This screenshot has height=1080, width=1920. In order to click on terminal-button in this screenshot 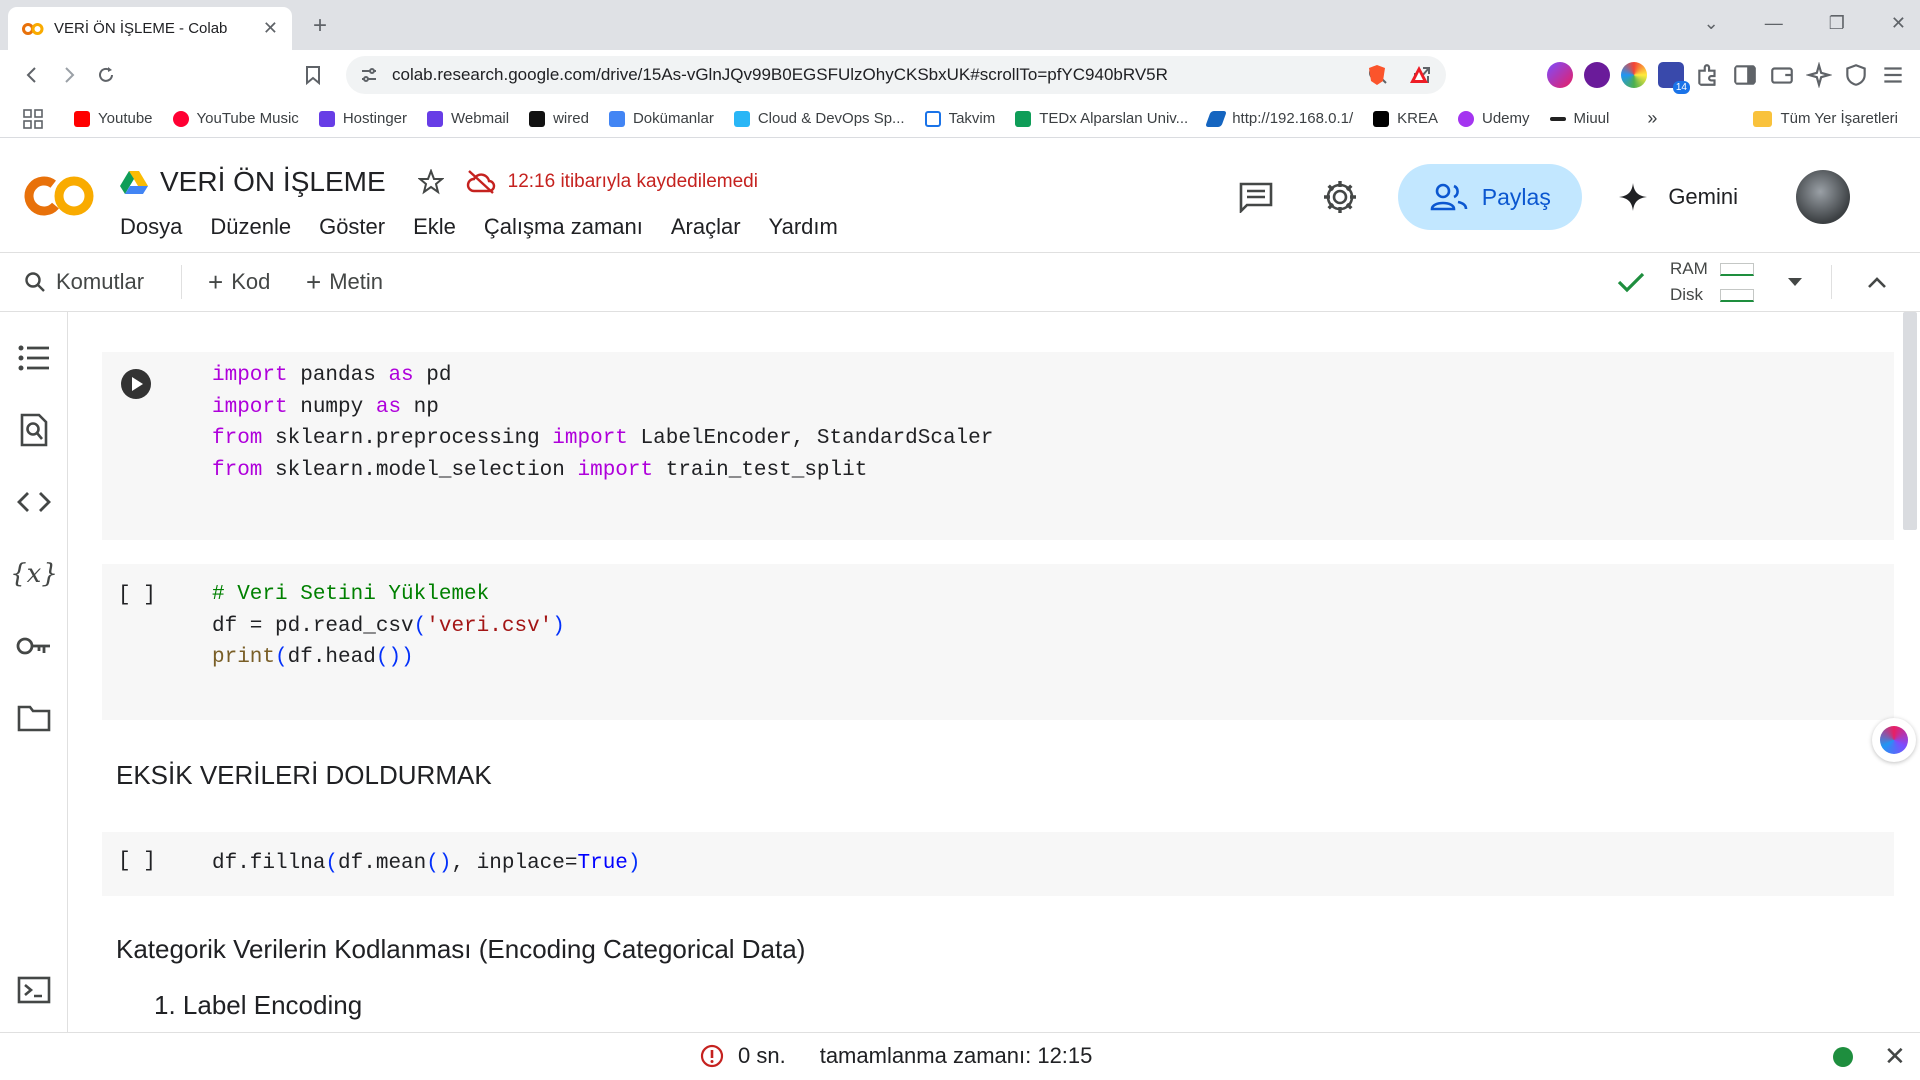, I will do `click(34, 990)`.